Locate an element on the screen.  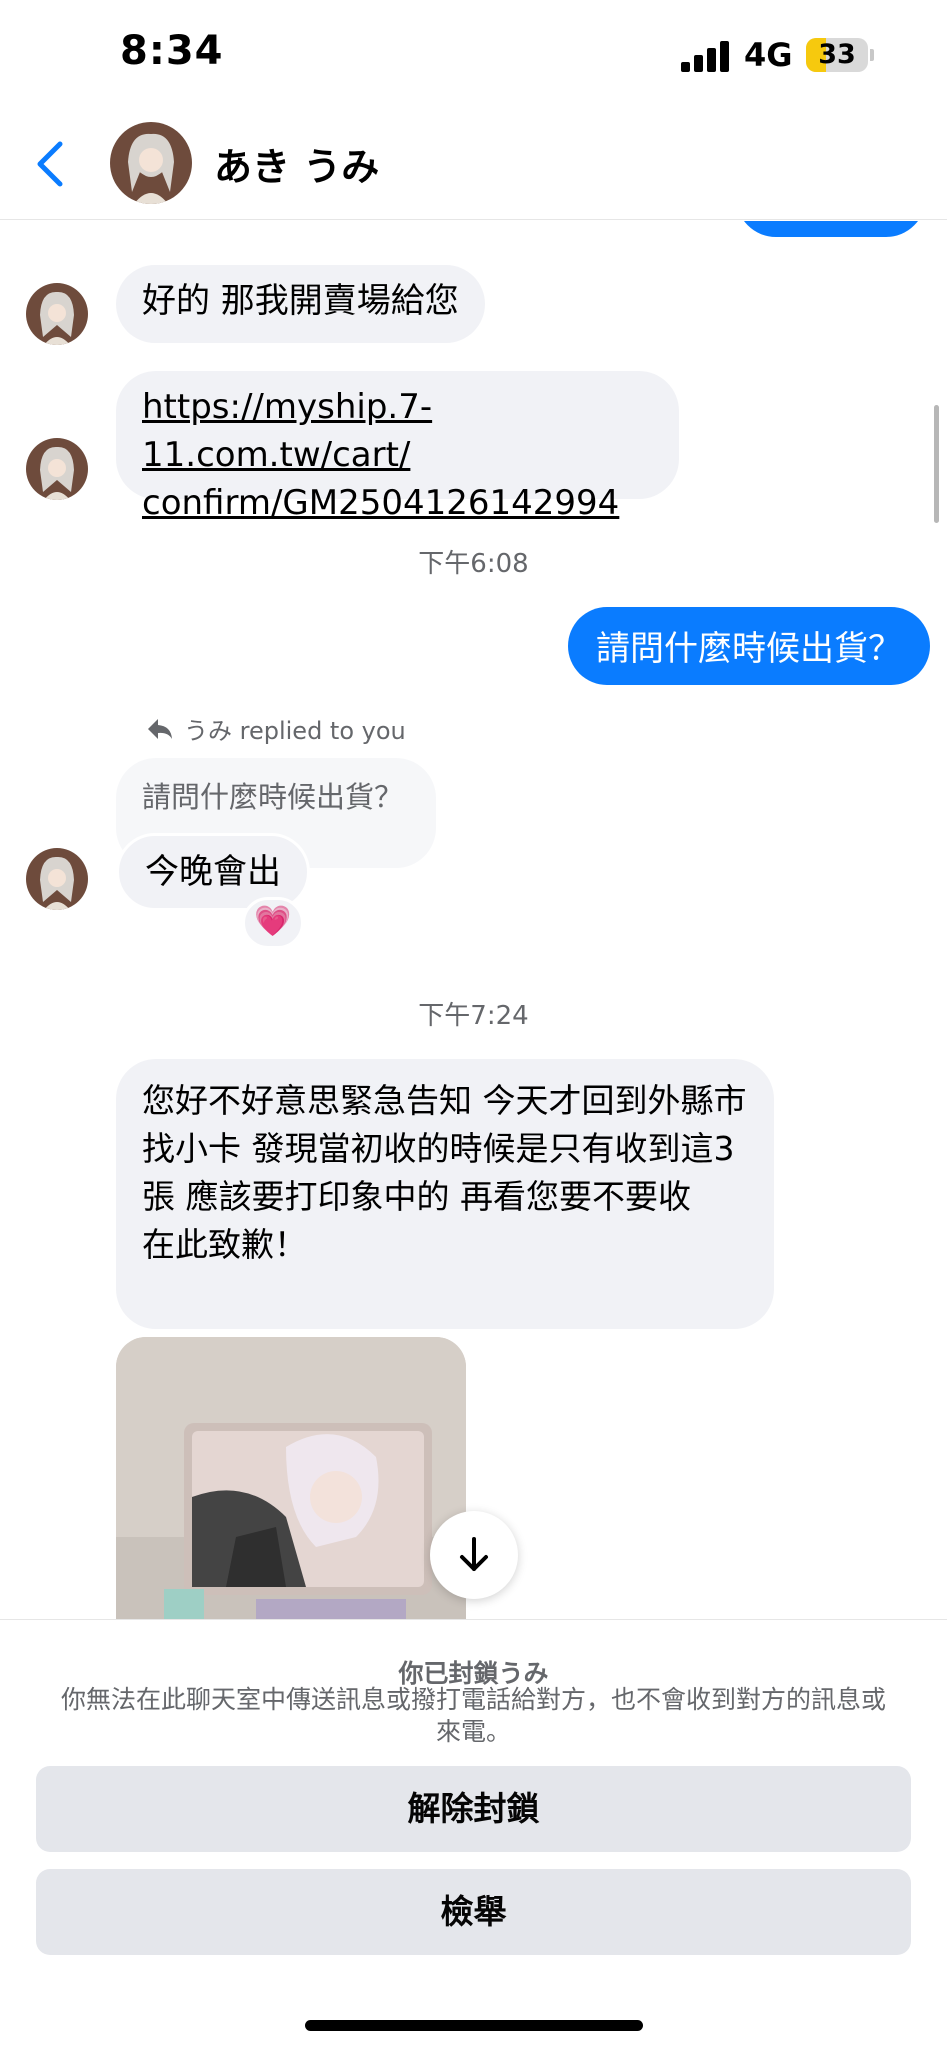
battery-icon: 33 is located at coordinates (837, 55).